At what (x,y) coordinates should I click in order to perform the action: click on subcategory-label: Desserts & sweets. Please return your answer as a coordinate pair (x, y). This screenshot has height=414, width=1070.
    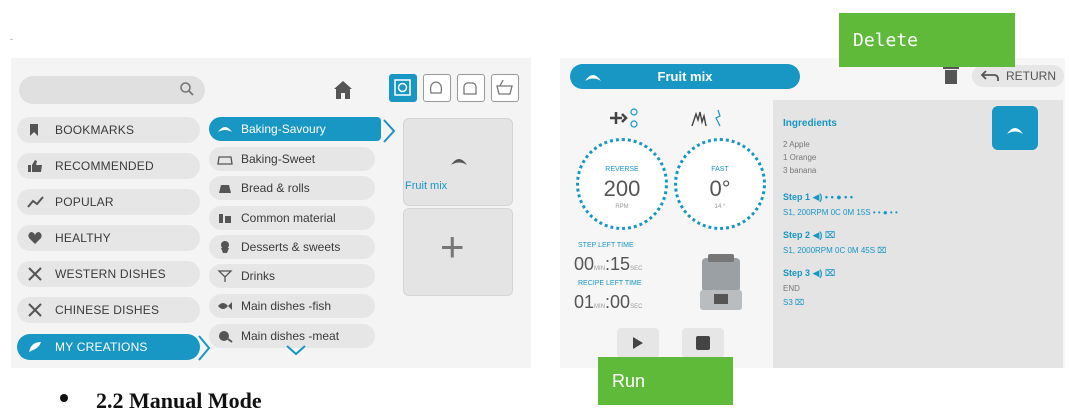
    Looking at the image, I should click on (291, 247).